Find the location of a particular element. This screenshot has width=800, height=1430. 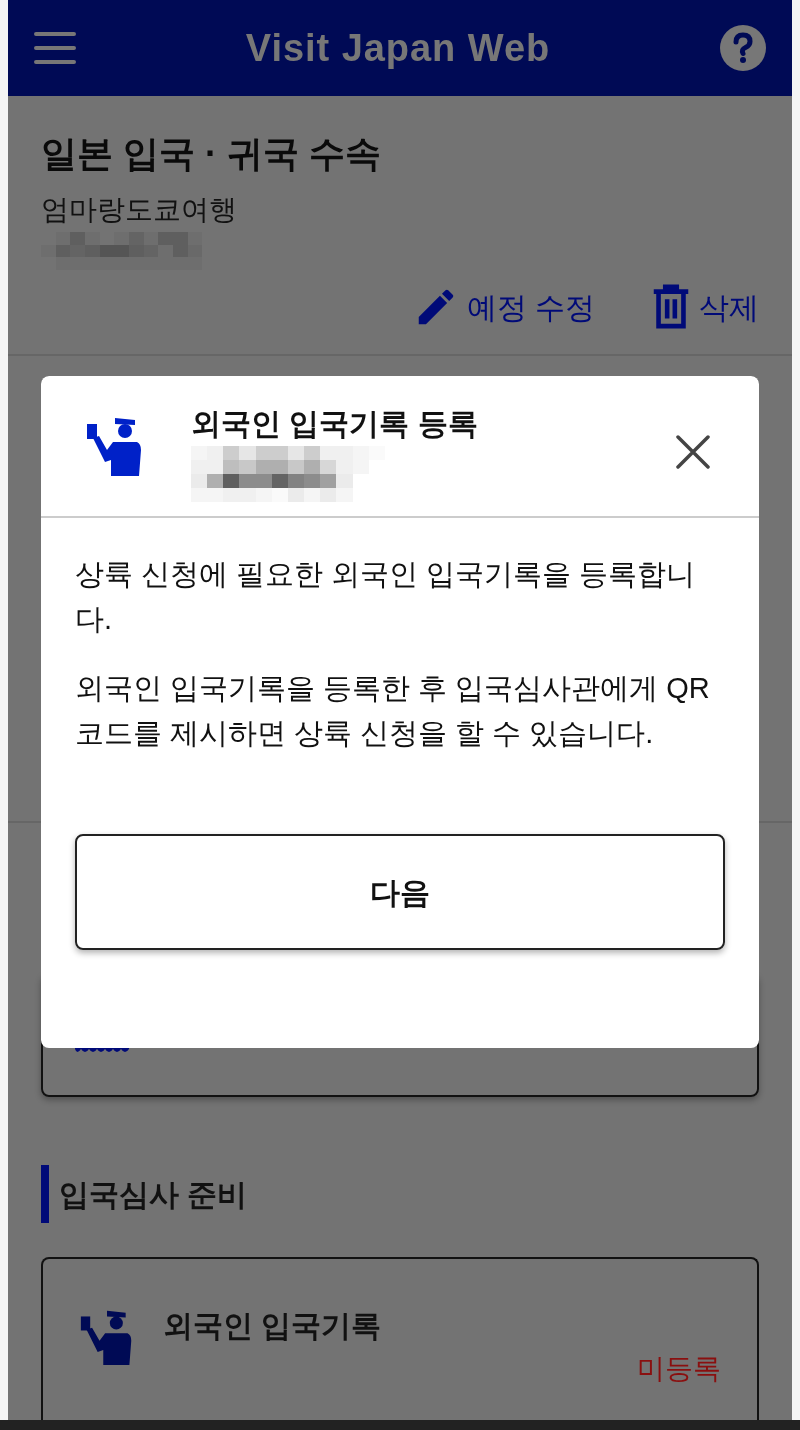

card-title: 외국인 입국기록 is located at coordinates (273, 1326).